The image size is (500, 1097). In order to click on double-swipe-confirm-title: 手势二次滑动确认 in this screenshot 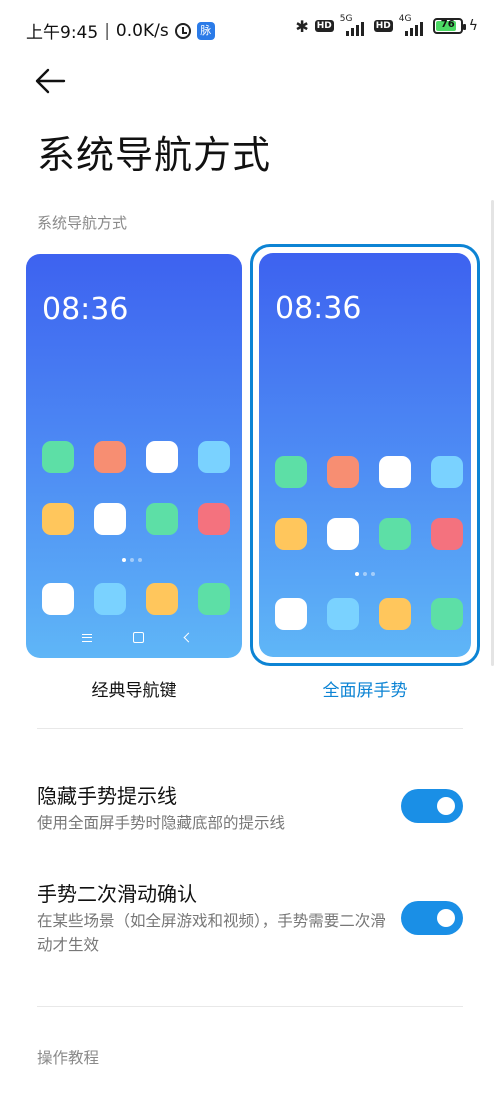, I will do `click(117, 894)`.